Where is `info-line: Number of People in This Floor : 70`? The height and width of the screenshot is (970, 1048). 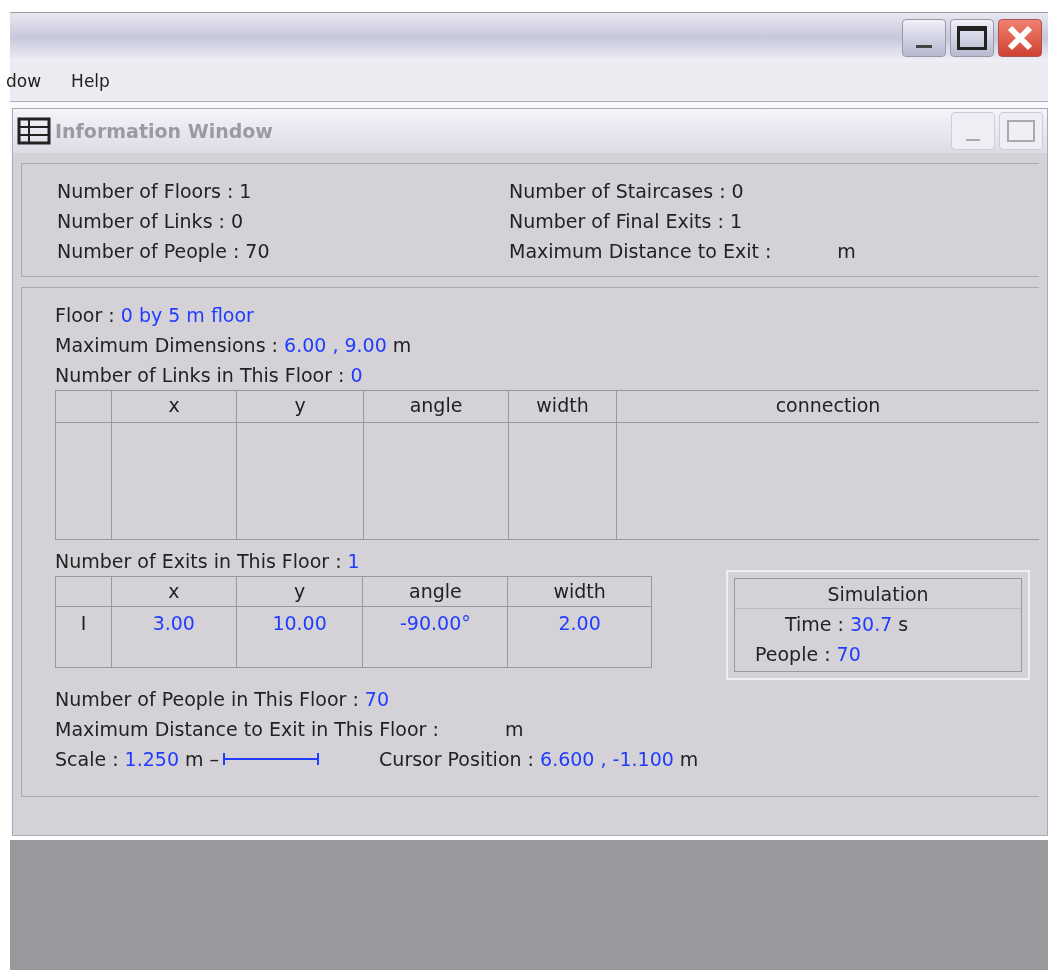 info-line: Number of People in This Floor : 70 is located at coordinates (223, 699).